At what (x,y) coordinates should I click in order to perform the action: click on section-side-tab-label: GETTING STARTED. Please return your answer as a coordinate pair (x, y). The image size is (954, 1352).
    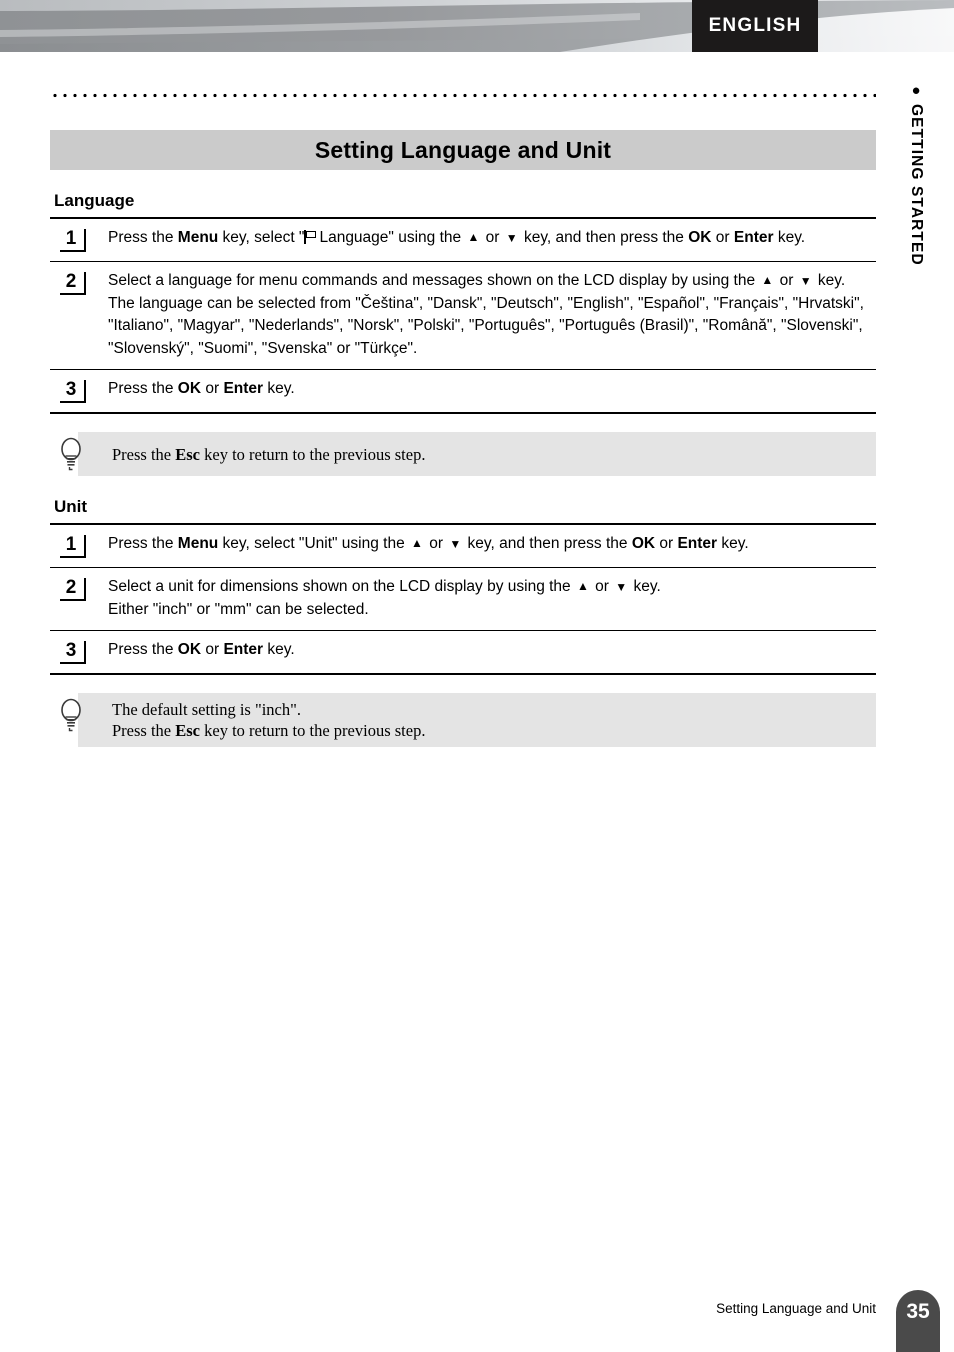
    Looking at the image, I should click on (916, 185).